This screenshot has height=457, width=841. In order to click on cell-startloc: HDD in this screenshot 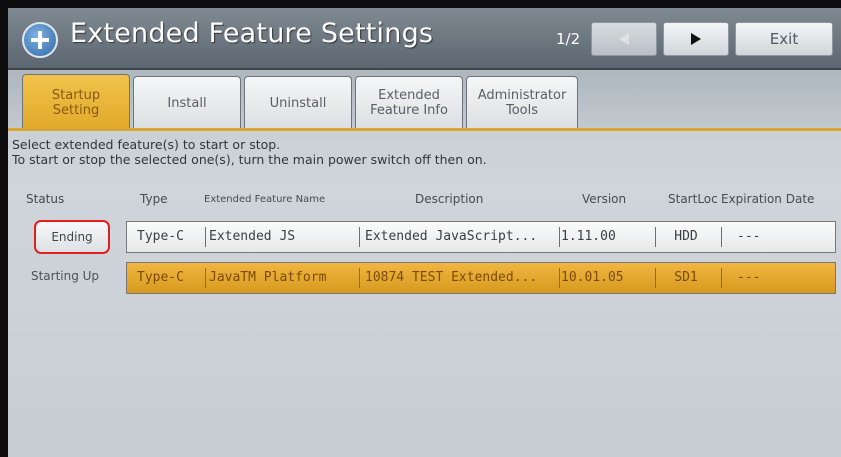, I will do `click(686, 236)`.